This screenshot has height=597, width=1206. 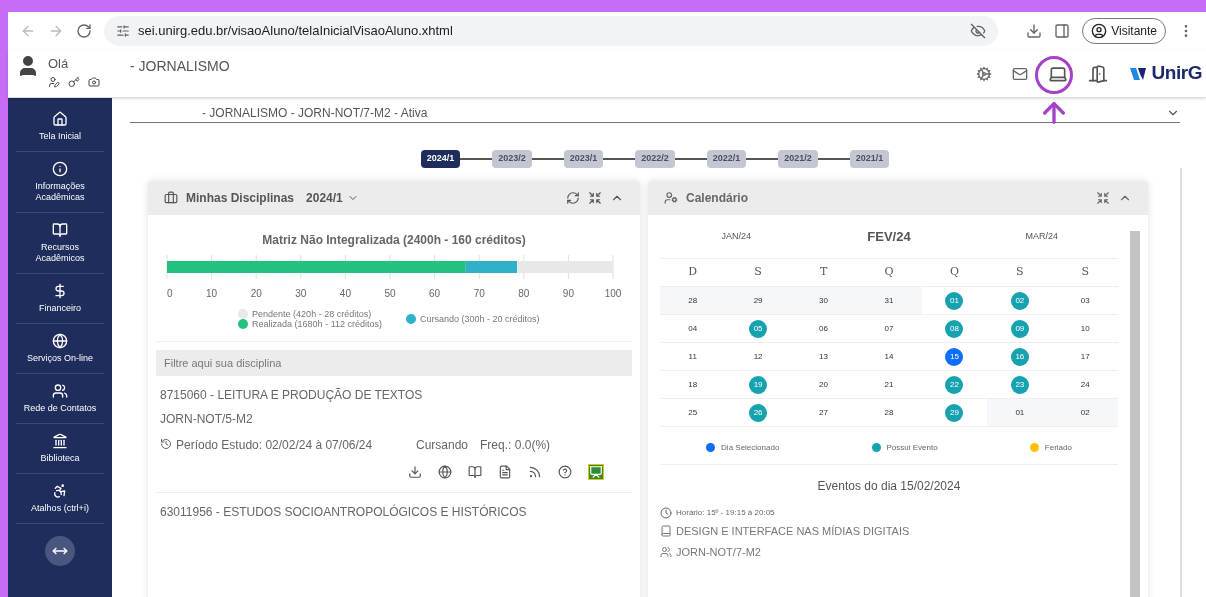 What do you see at coordinates (671, 198) in the screenshot?
I see `user-icon` at bounding box center [671, 198].